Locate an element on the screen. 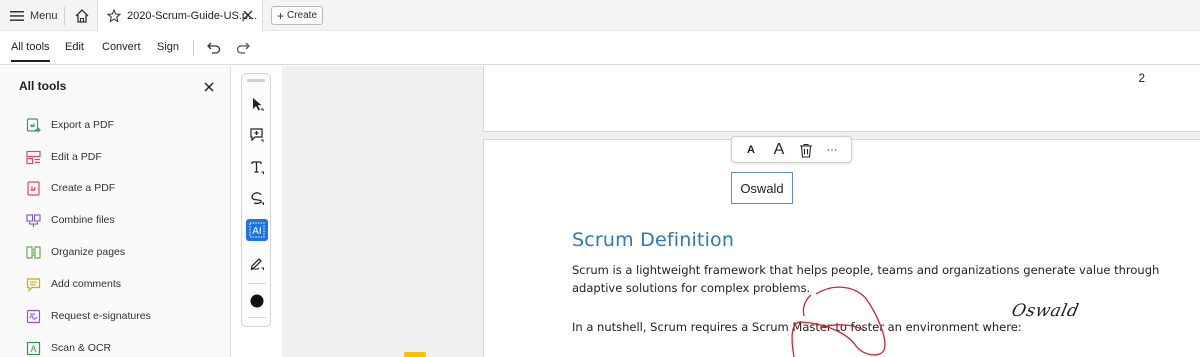 The width and height of the screenshot is (1200, 357). text-select-icon: AI is located at coordinates (257, 230).